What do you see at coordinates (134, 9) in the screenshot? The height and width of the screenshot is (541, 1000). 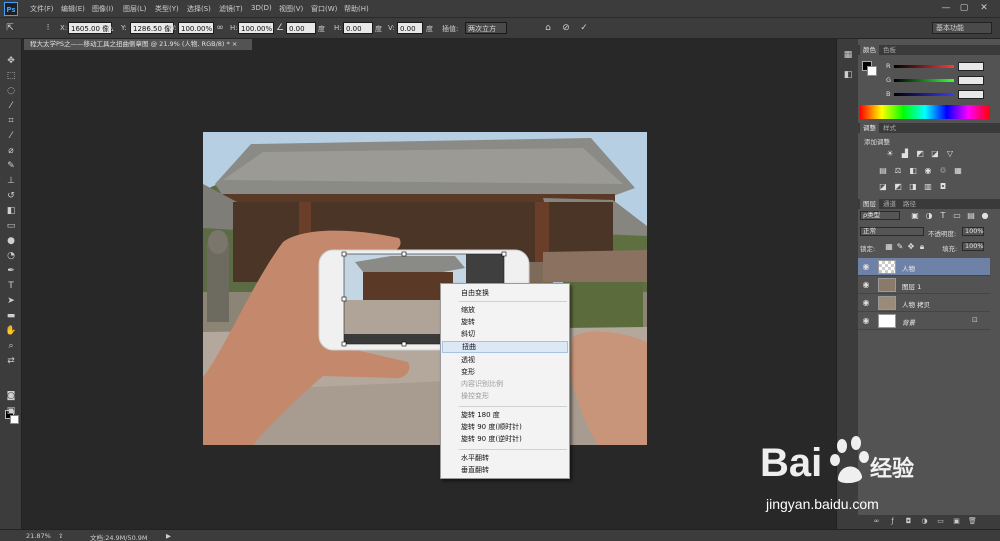 I see `menu-layer: 图层(L)` at bounding box center [134, 9].